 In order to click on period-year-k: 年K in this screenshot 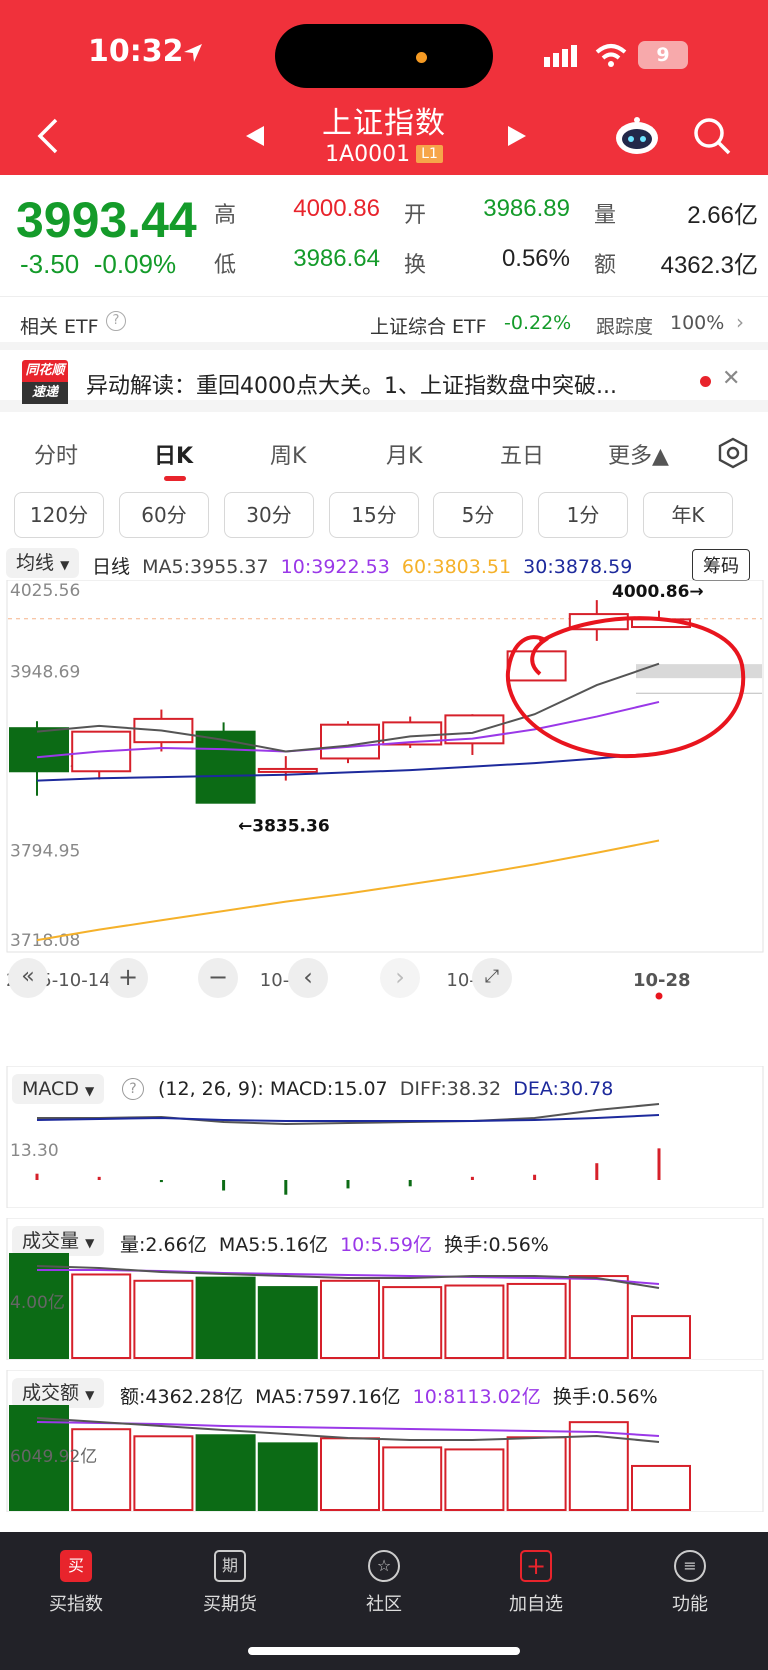, I will do `click(688, 515)`.